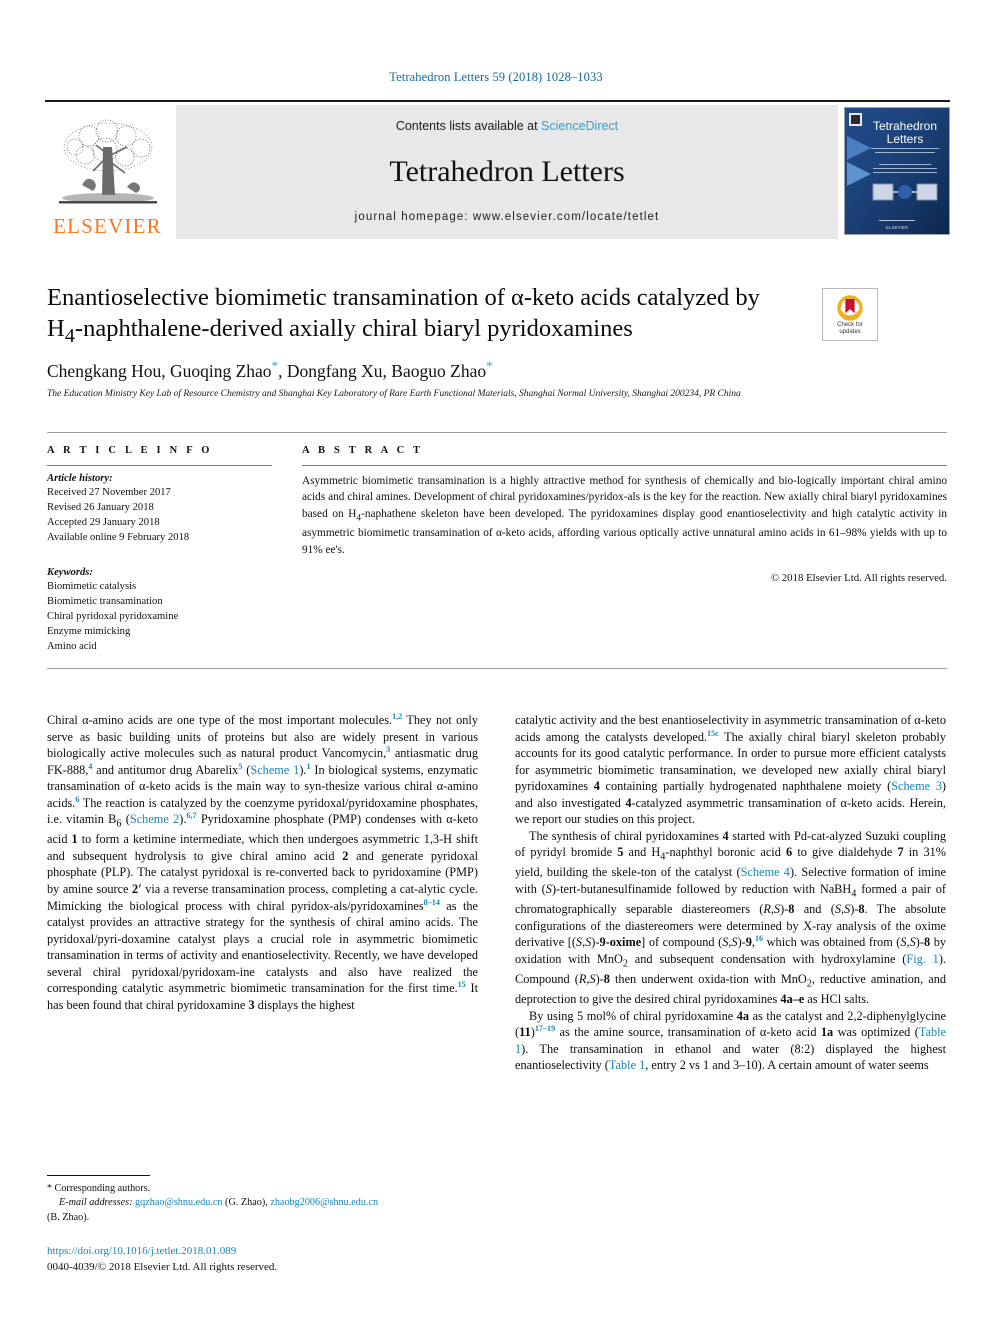  Describe the element at coordinates (726, 852) in the screenshot. I see `rp2-d: -naphthyl boronic acid` at that location.